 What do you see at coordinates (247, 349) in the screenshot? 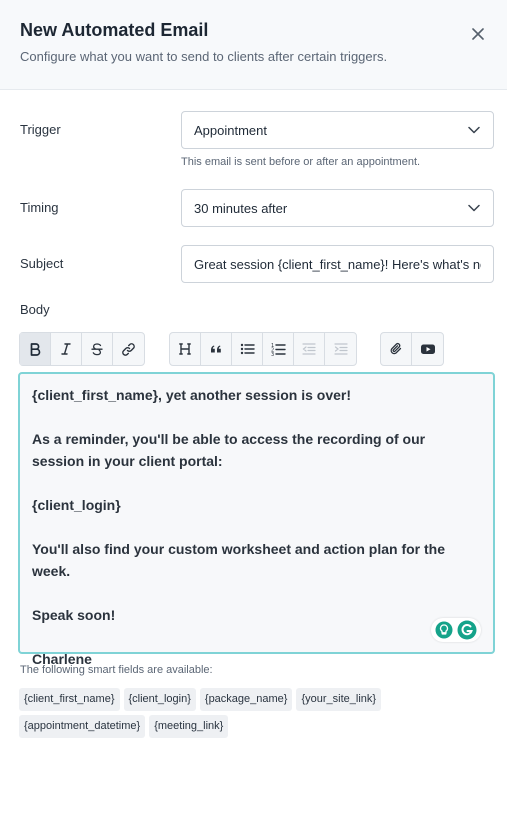
I see `bulleted-list-icon` at bounding box center [247, 349].